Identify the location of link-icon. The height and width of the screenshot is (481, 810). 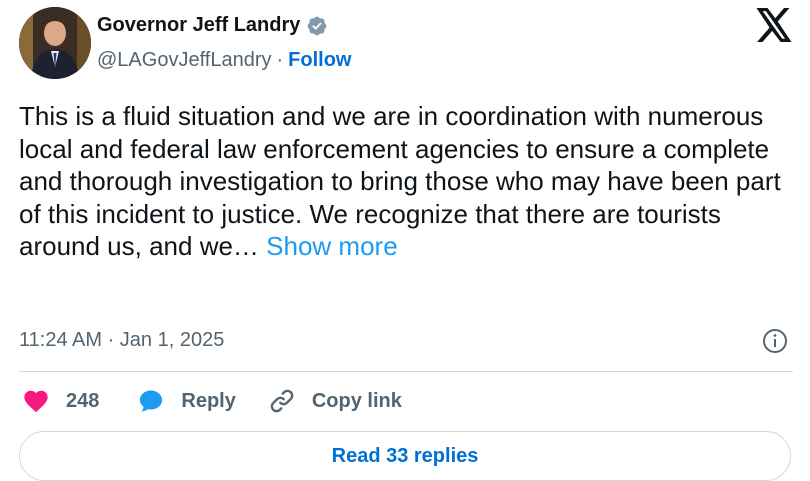
(282, 401).